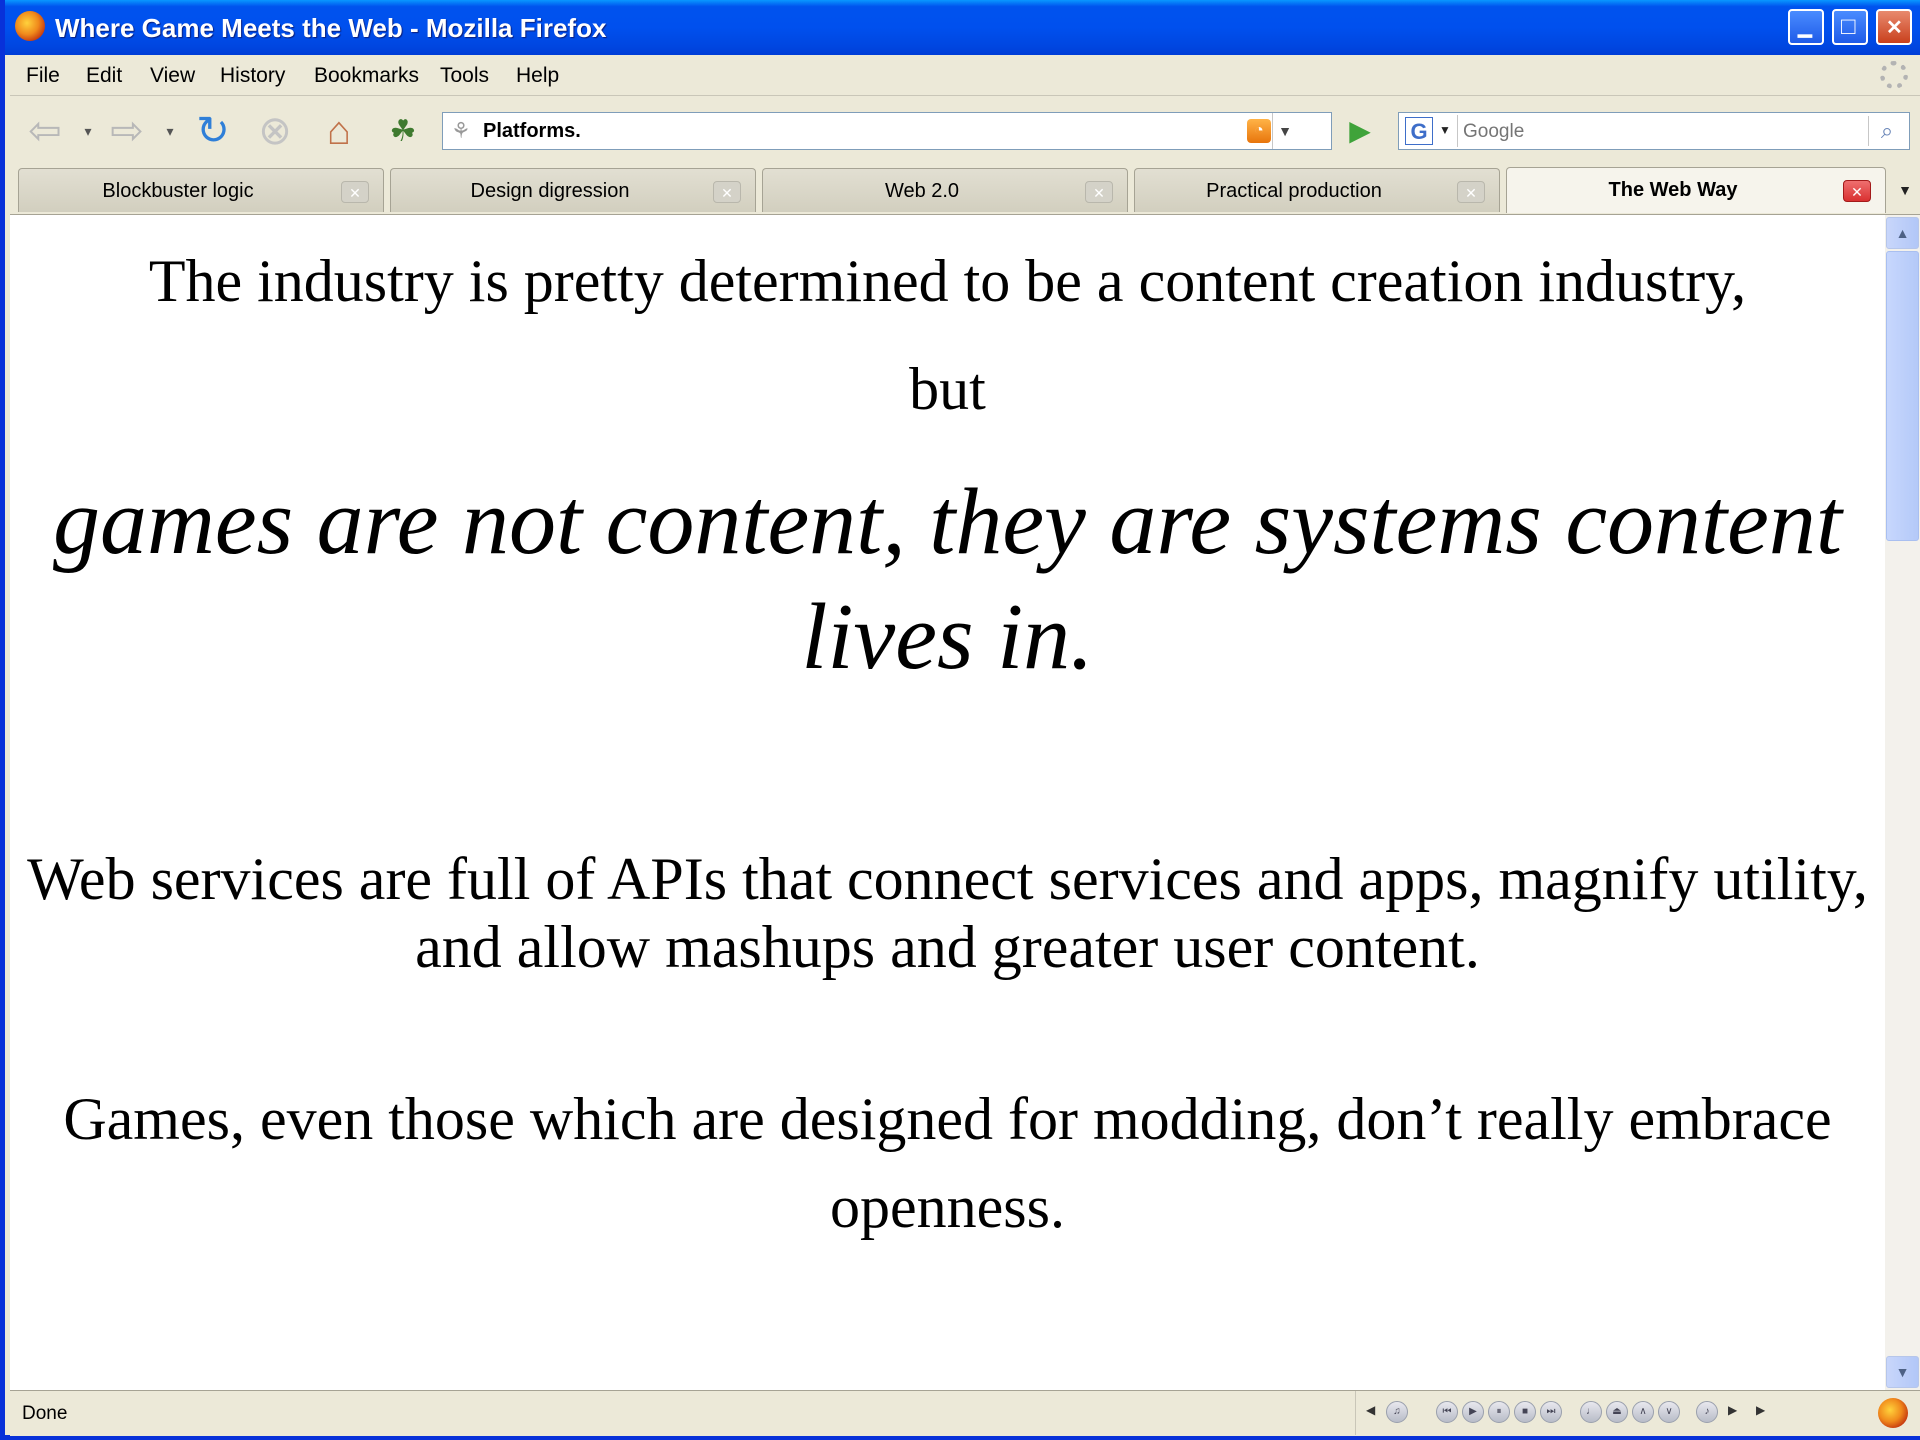 The width and height of the screenshot is (1920, 1440). What do you see at coordinates (461, 130) in the screenshot?
I see `site-favicon-icon: ⚘` at bounding box center [461, 130].